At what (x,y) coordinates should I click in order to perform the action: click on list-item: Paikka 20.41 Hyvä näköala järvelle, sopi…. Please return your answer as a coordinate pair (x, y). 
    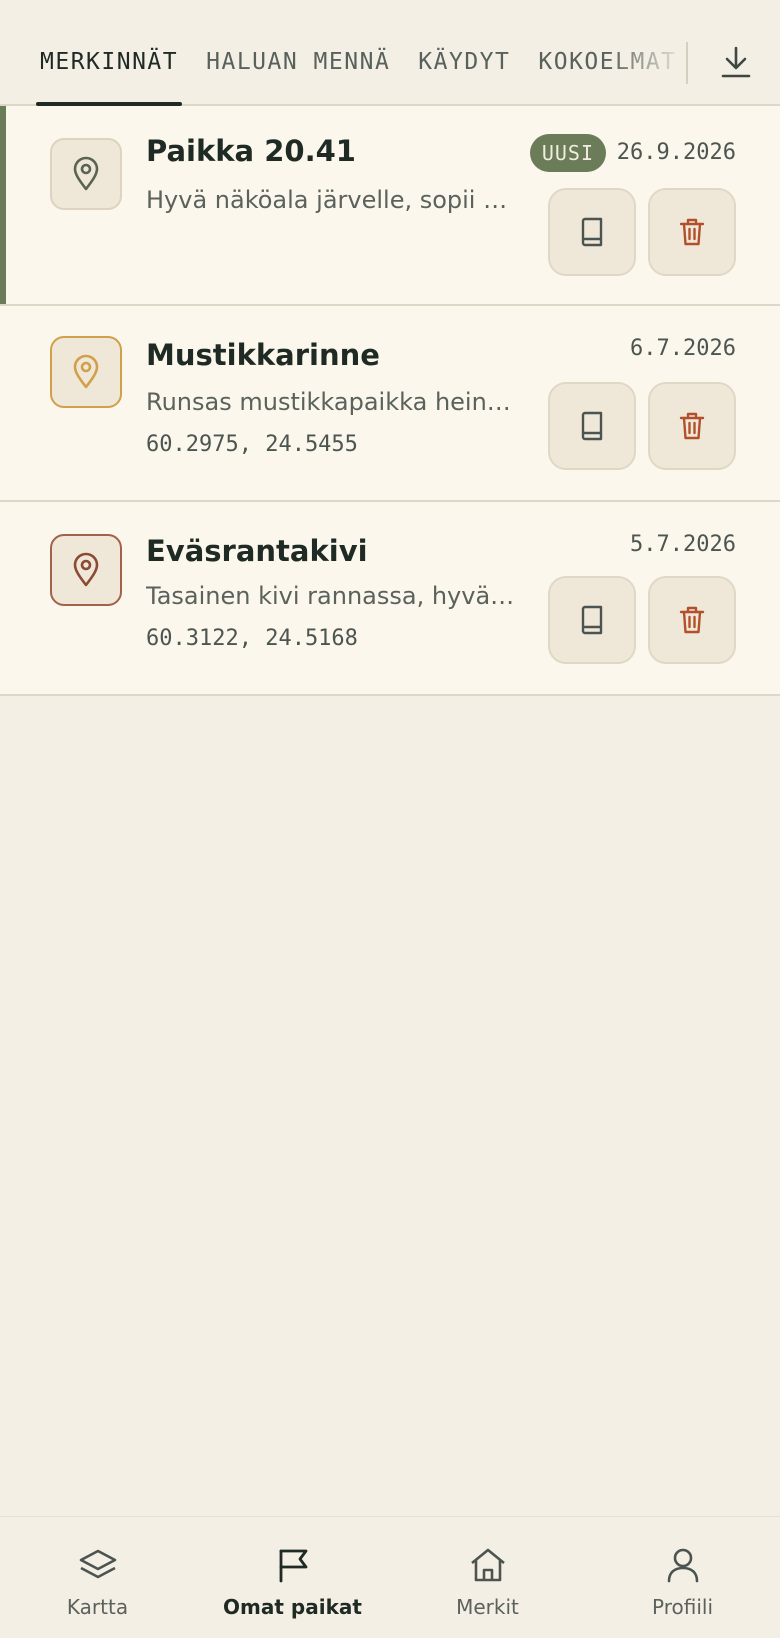
    Looking at the image, I should click on (390, 206).